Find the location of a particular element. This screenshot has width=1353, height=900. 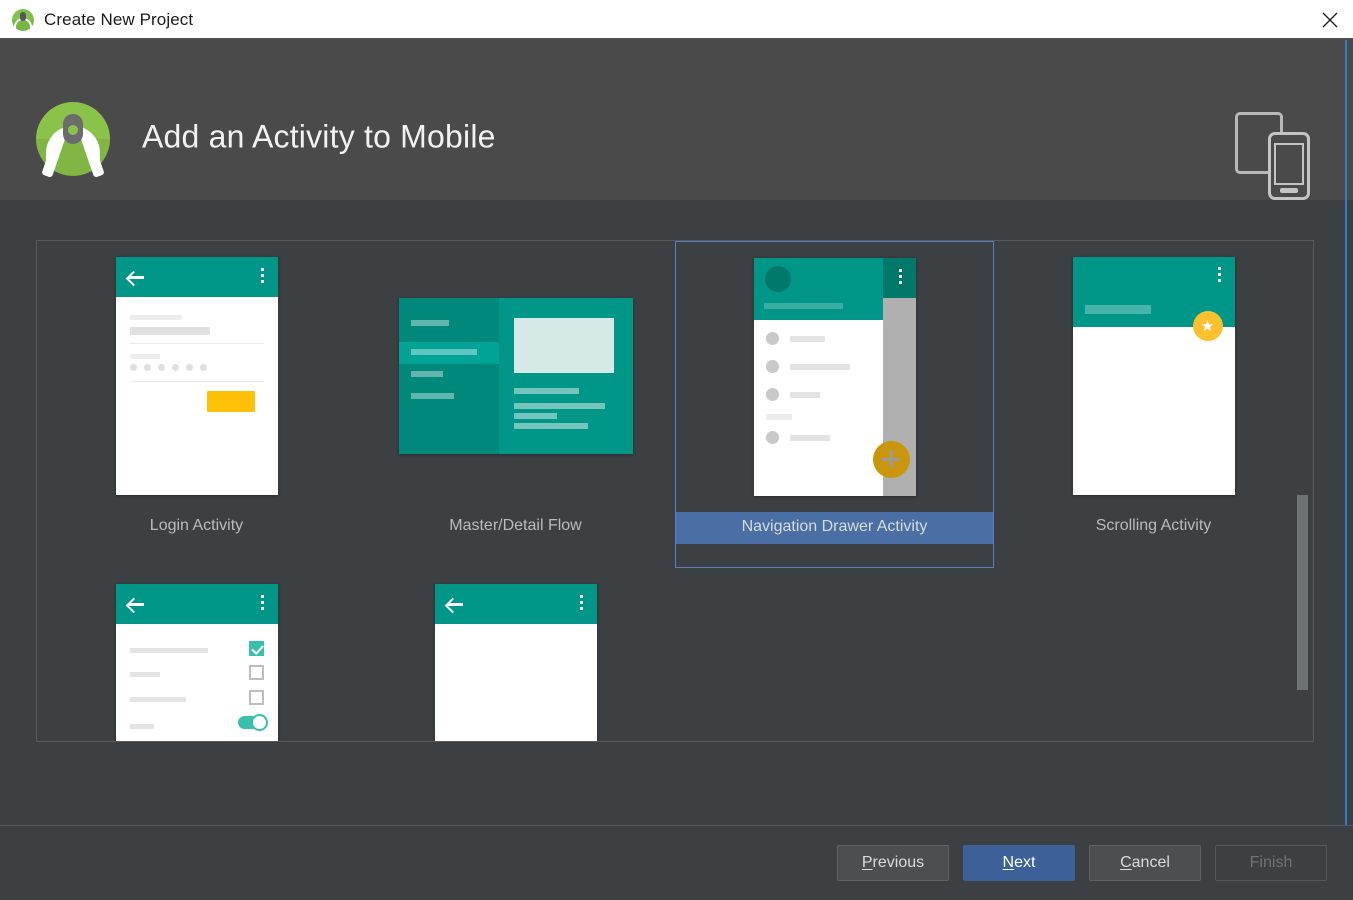

star-icon: ★ is located at coordinates (1207, 326).